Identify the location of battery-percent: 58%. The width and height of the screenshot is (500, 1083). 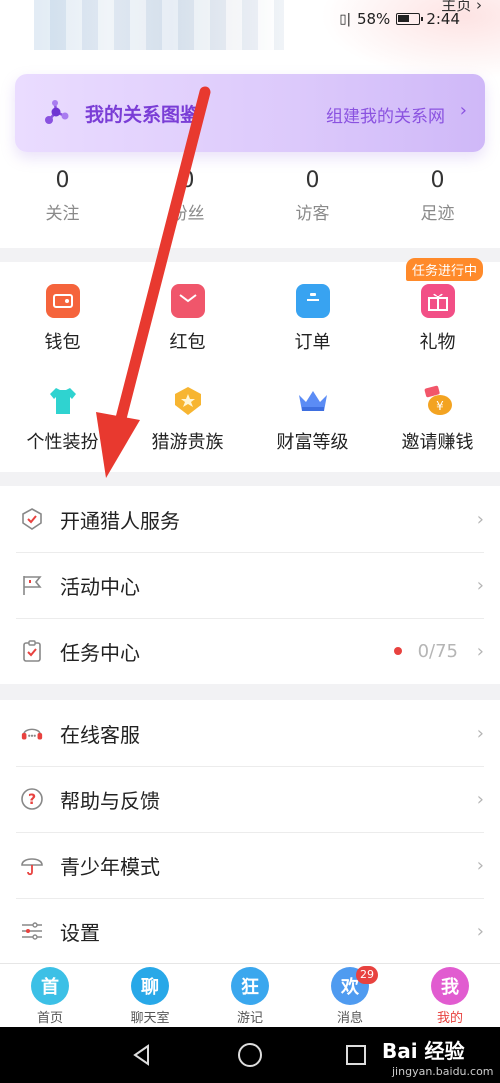
(373, 19).